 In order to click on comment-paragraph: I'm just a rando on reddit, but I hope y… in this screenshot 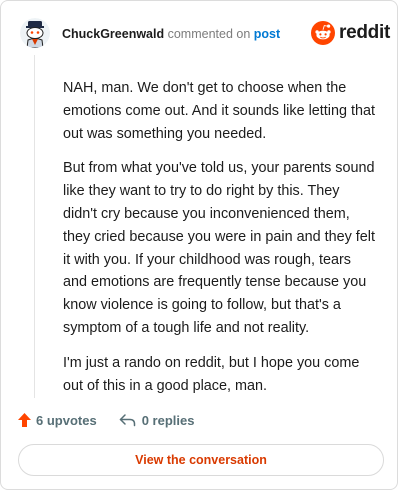, I will do `click(211, 374)`.